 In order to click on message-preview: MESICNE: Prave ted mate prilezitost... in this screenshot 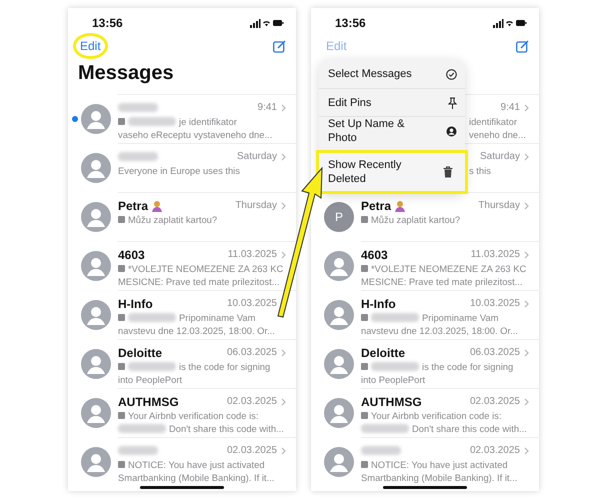, I will do `click(442, 281)`.